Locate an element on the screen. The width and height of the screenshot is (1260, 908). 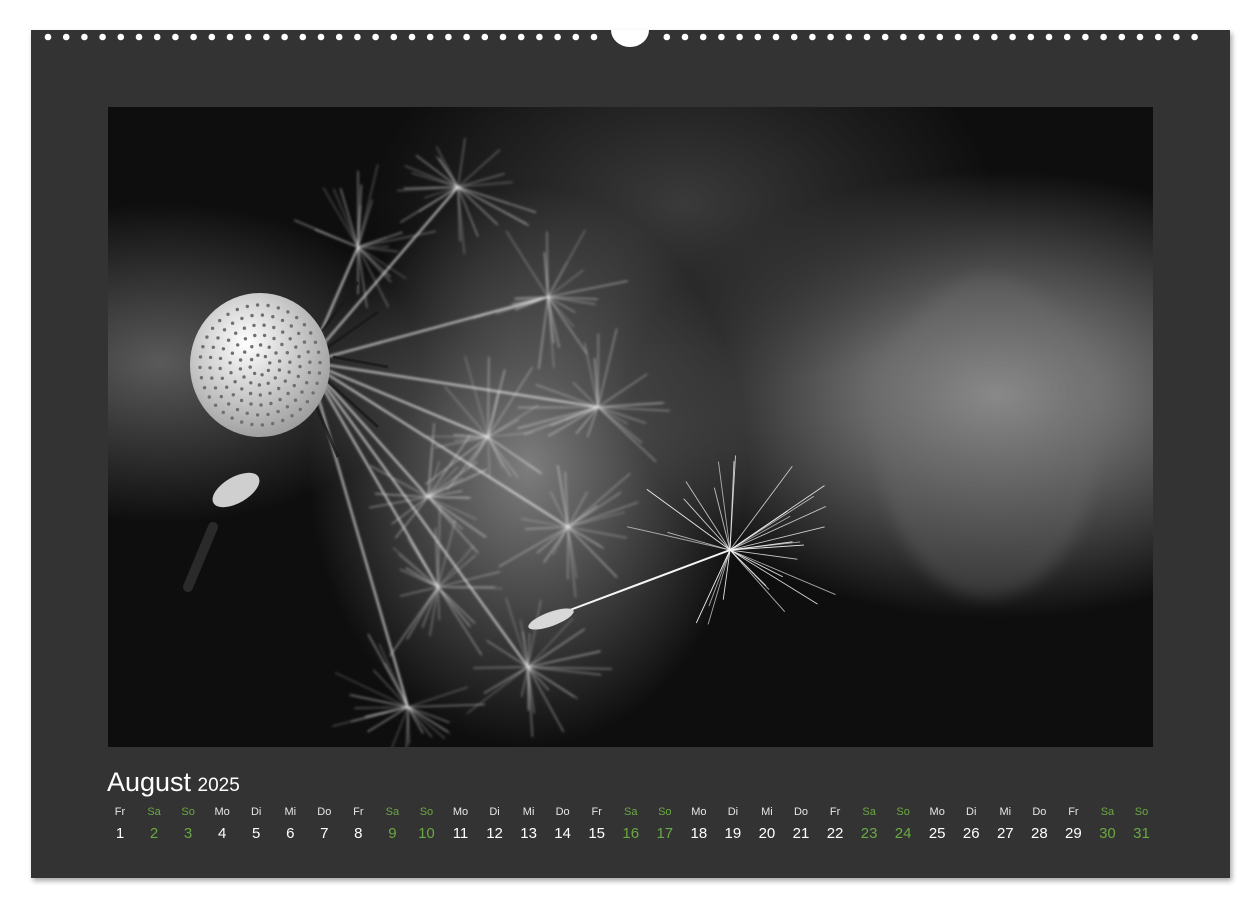
day-number: 16 is located at coordinates (631, 833).